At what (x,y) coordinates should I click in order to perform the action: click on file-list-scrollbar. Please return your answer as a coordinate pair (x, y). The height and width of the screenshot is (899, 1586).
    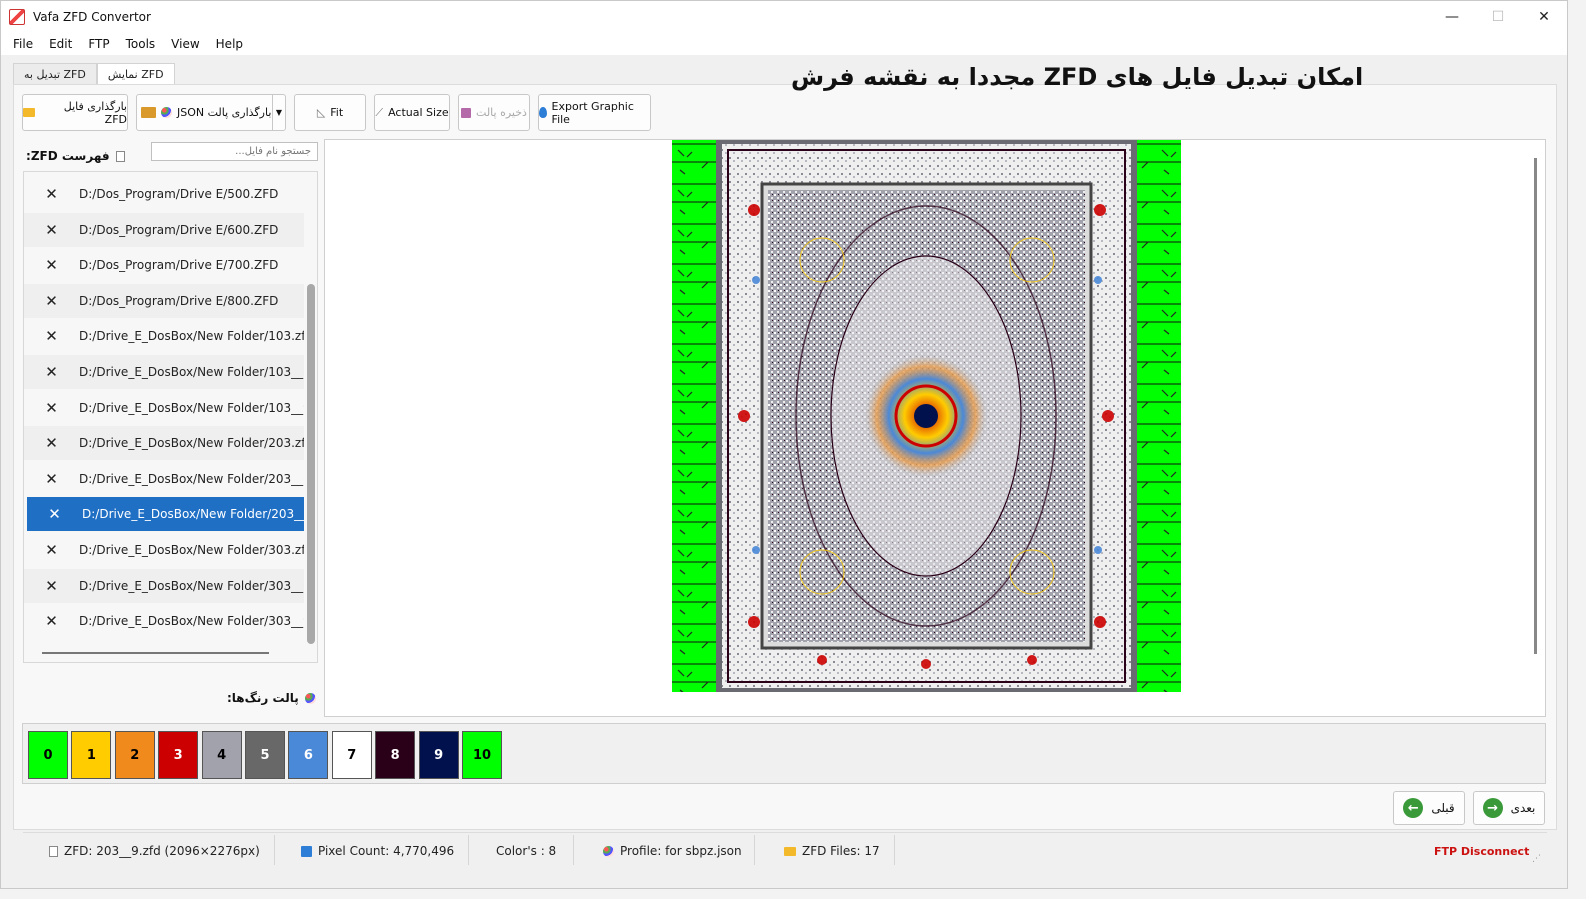
    Looking at the image, I should click on (311, 464).